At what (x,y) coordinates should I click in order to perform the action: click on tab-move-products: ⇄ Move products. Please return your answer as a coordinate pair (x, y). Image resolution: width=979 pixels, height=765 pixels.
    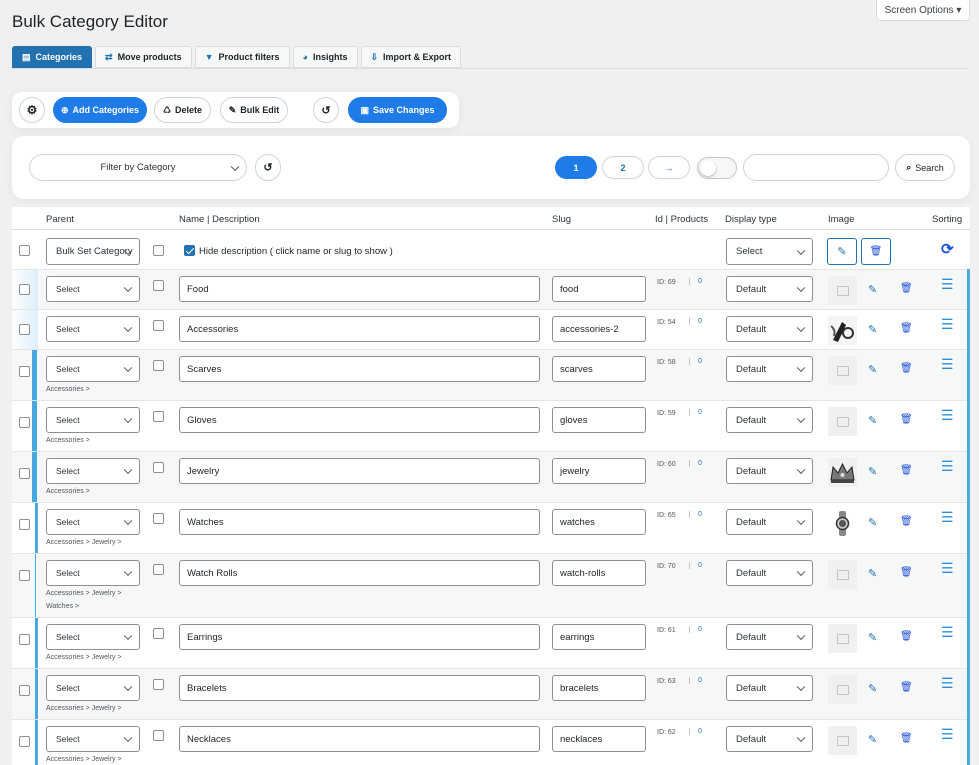
    Looking at the image, I should click on (143, 57).